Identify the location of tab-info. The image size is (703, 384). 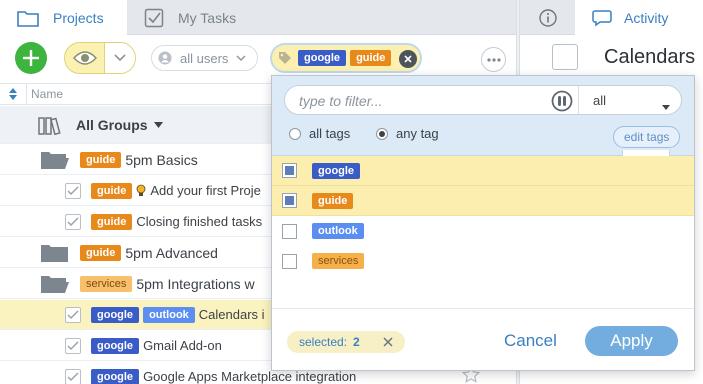
(547, 17).